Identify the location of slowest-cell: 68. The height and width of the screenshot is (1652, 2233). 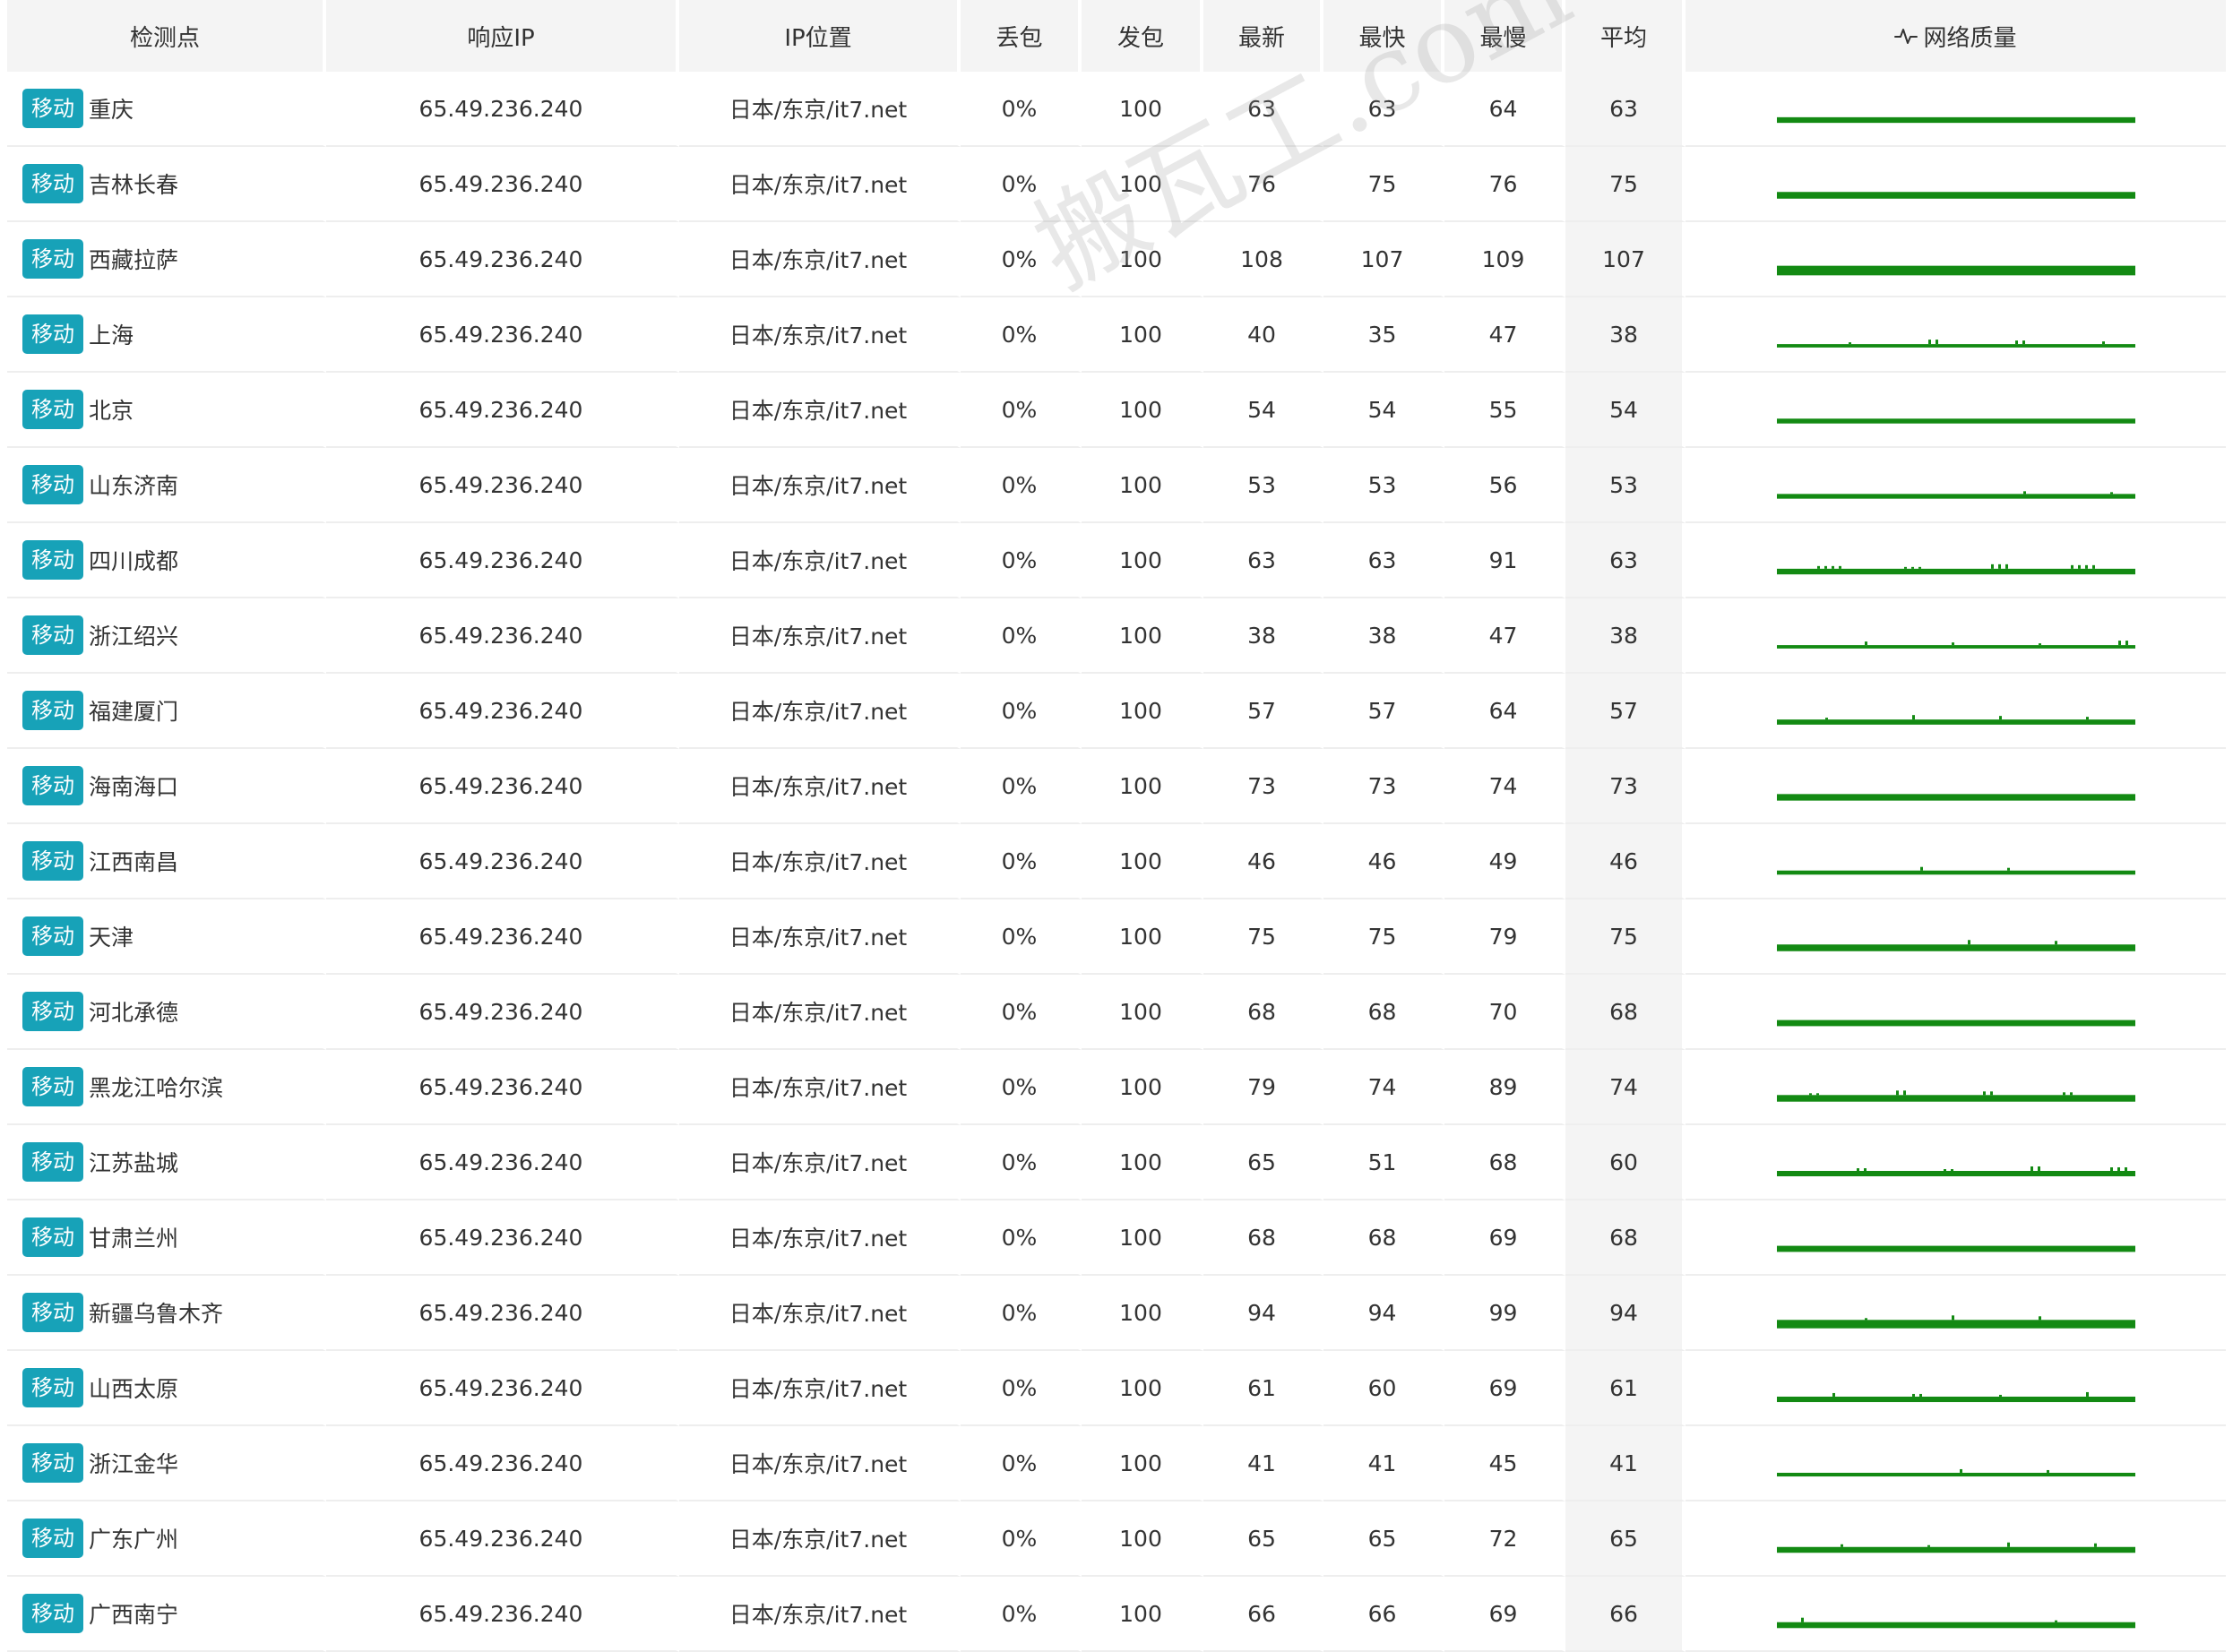
(1505, 1162).